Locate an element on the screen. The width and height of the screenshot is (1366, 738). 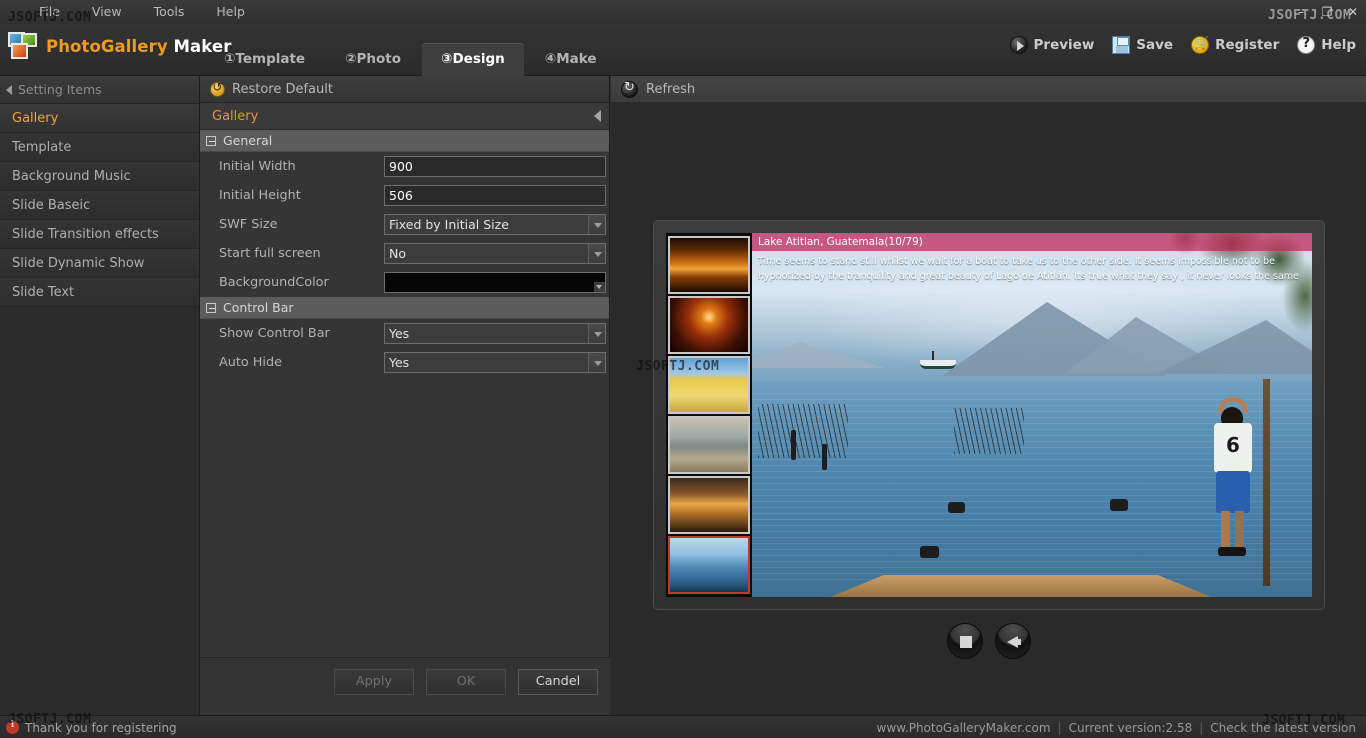
panel-title-bar: Gallery is located at coordinates (404, 116).